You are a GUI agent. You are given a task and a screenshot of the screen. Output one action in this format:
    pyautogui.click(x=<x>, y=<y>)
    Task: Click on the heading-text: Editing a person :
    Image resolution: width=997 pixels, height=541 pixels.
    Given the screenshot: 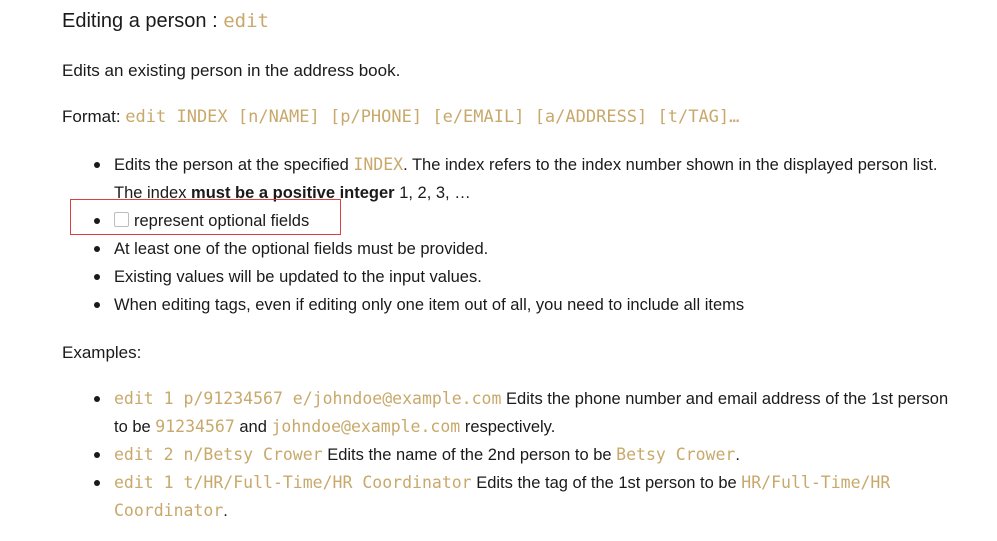 What is the action you would take?
    pyautogui.click(x=143, y=21)
    